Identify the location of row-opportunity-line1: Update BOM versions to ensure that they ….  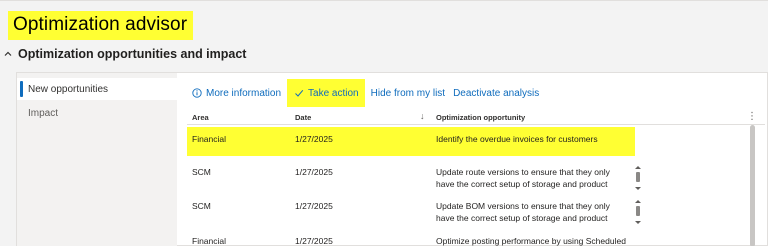
(523, 206).